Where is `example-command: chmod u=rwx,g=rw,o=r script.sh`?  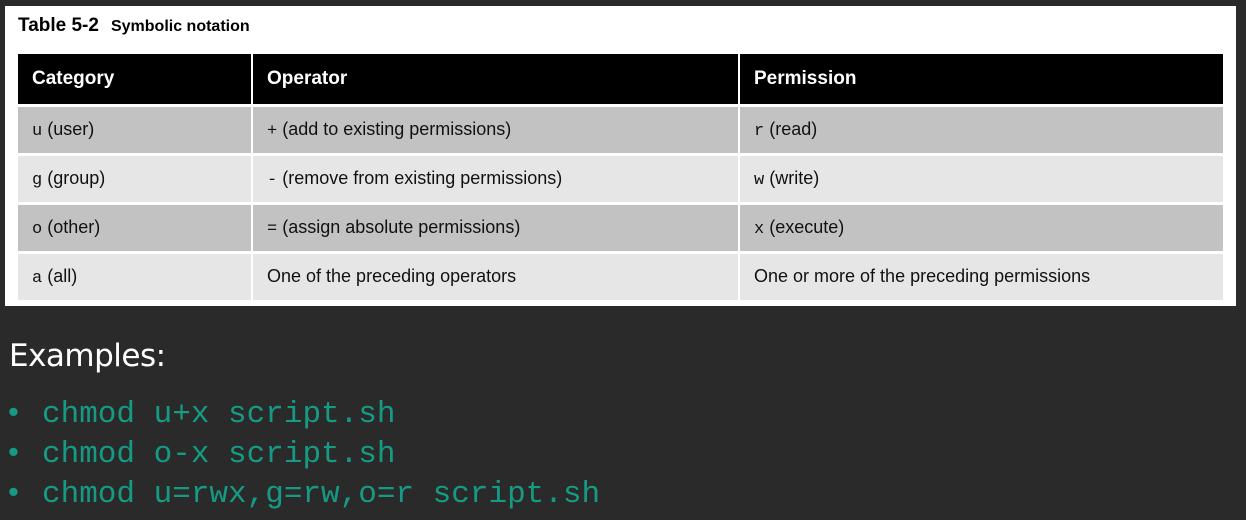
example-command: chmod u=rwx,g=rw,o=r script.sh is located at coordinates (321, 494).